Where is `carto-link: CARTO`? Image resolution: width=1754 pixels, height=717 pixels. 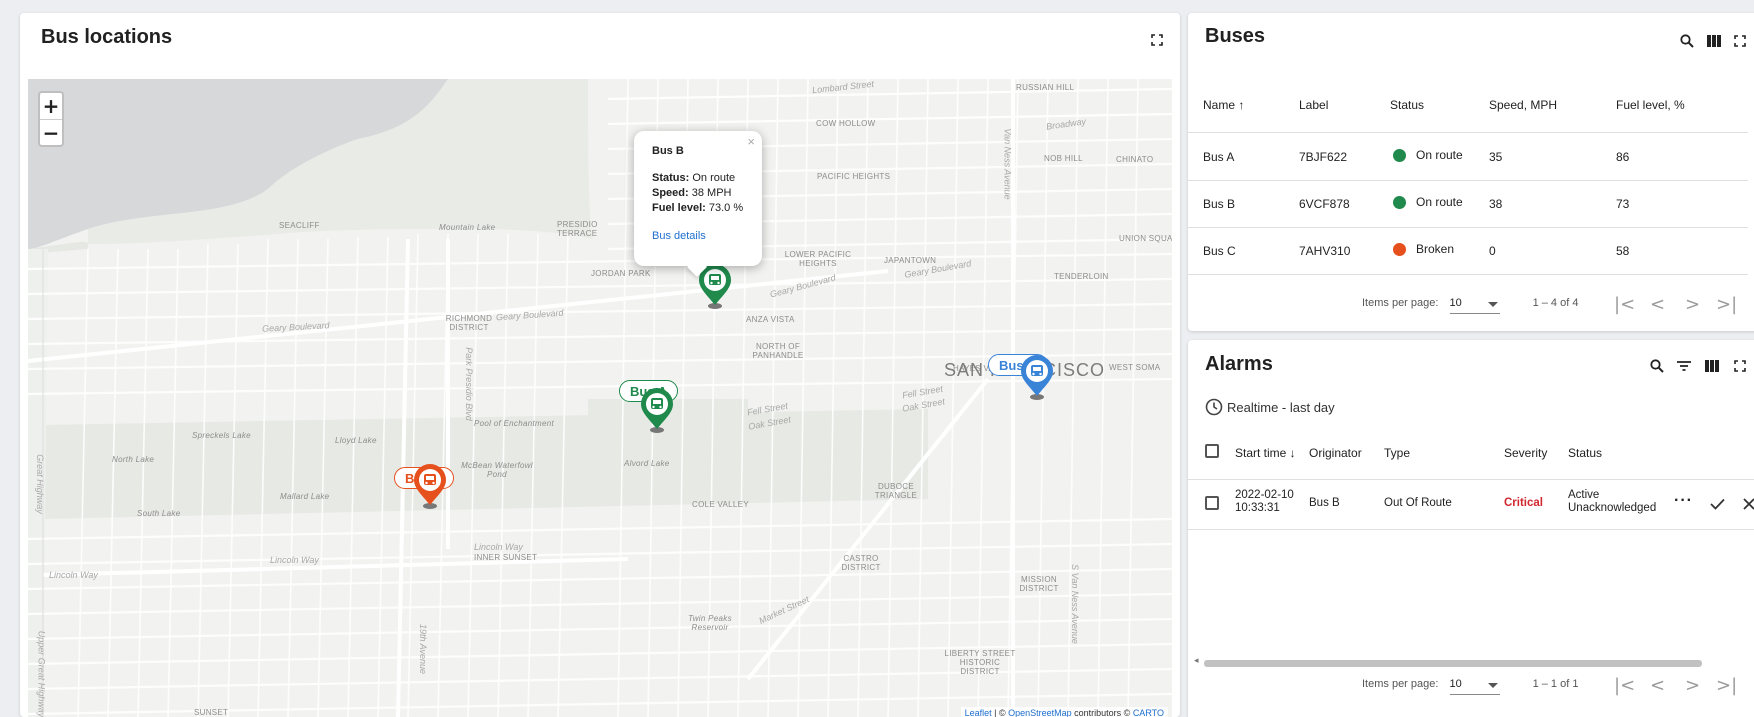
carto-link: CARTO is located at coordinates (1148, 712).